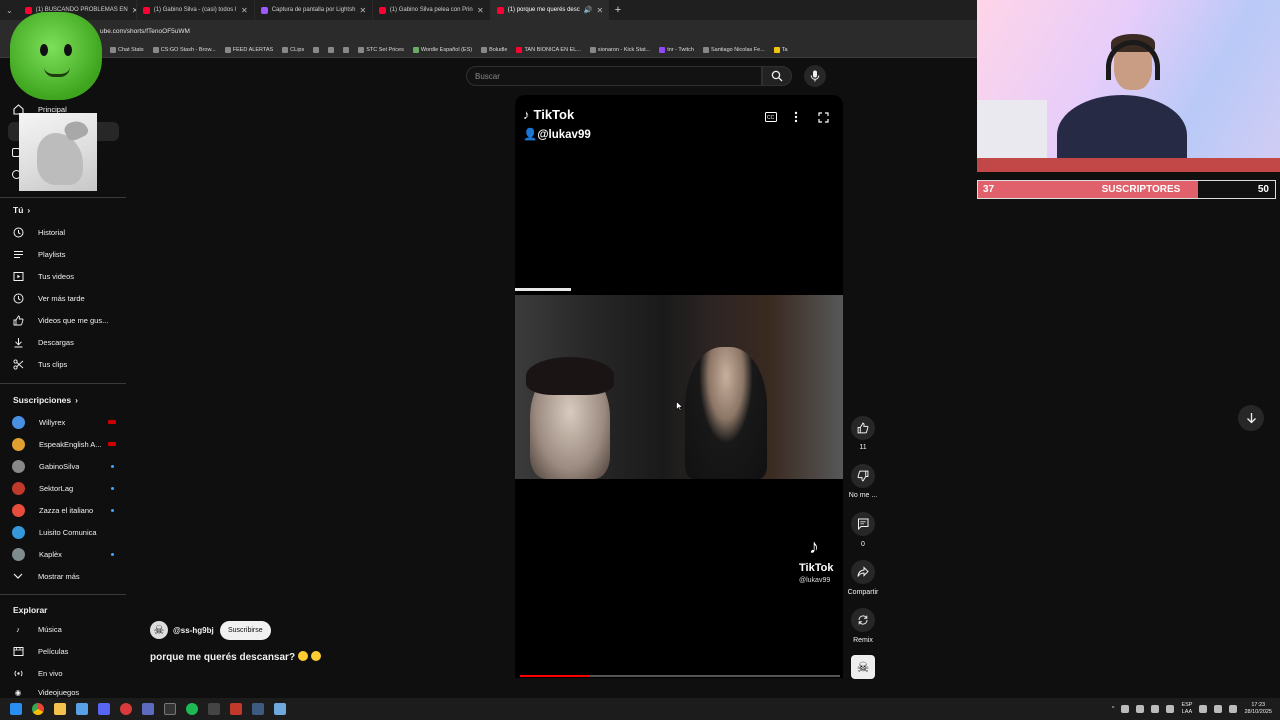 The image size is (1280, 720). I want to click on bookmark: STC Set Prices, so click(381, 49).